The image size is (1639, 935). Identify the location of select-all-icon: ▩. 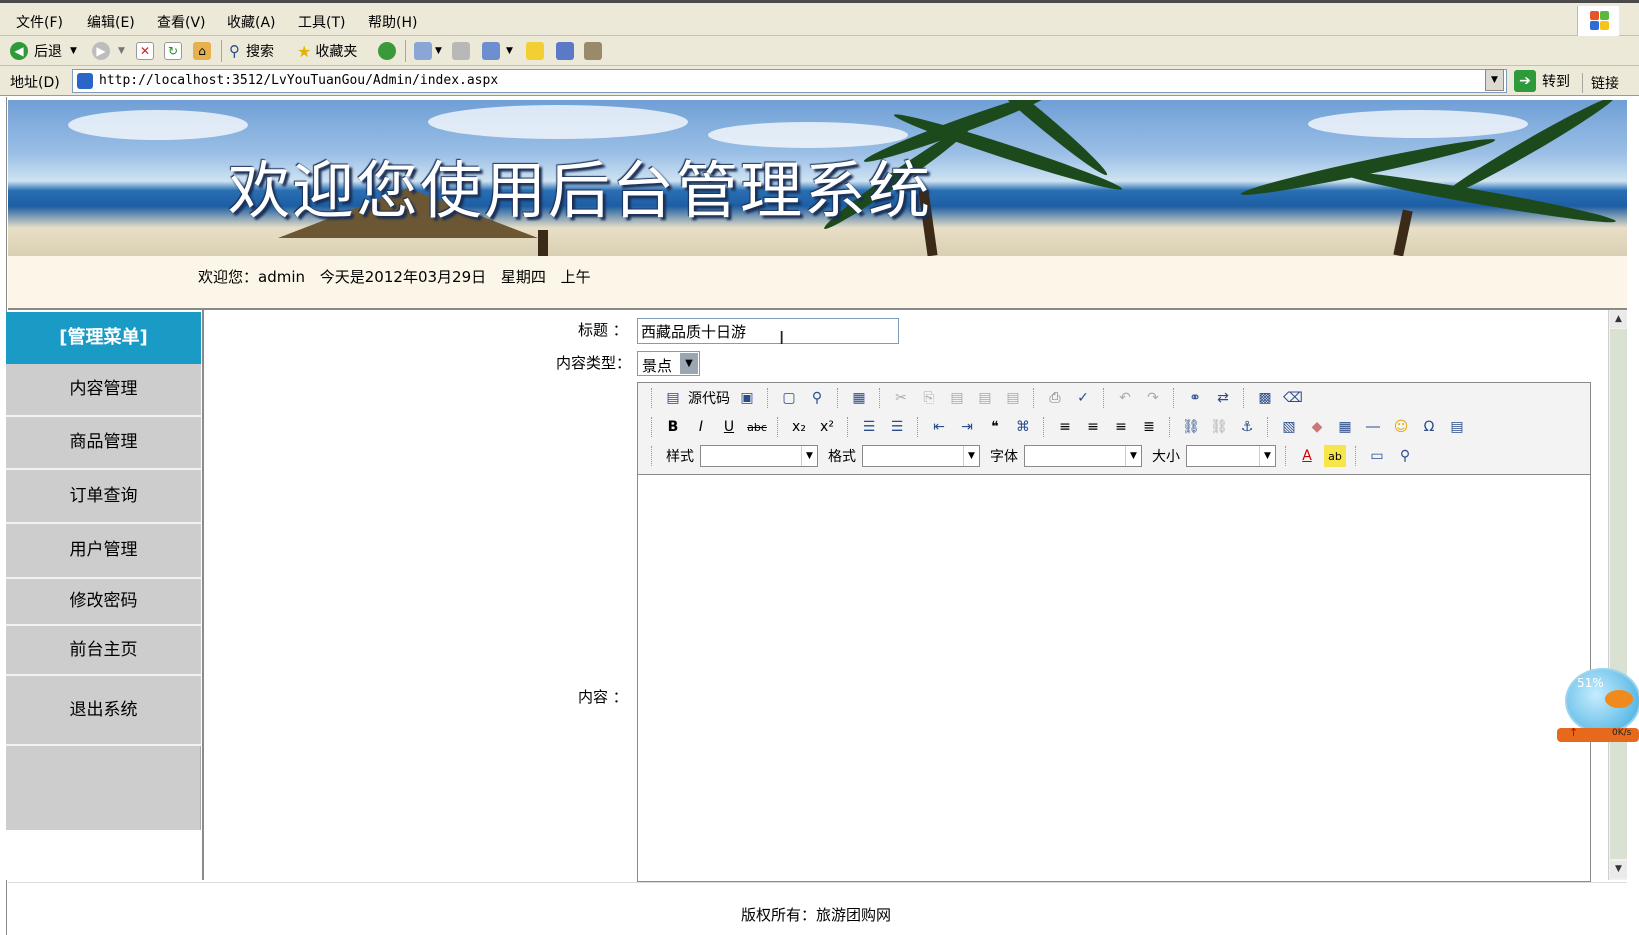
(1265, 398).